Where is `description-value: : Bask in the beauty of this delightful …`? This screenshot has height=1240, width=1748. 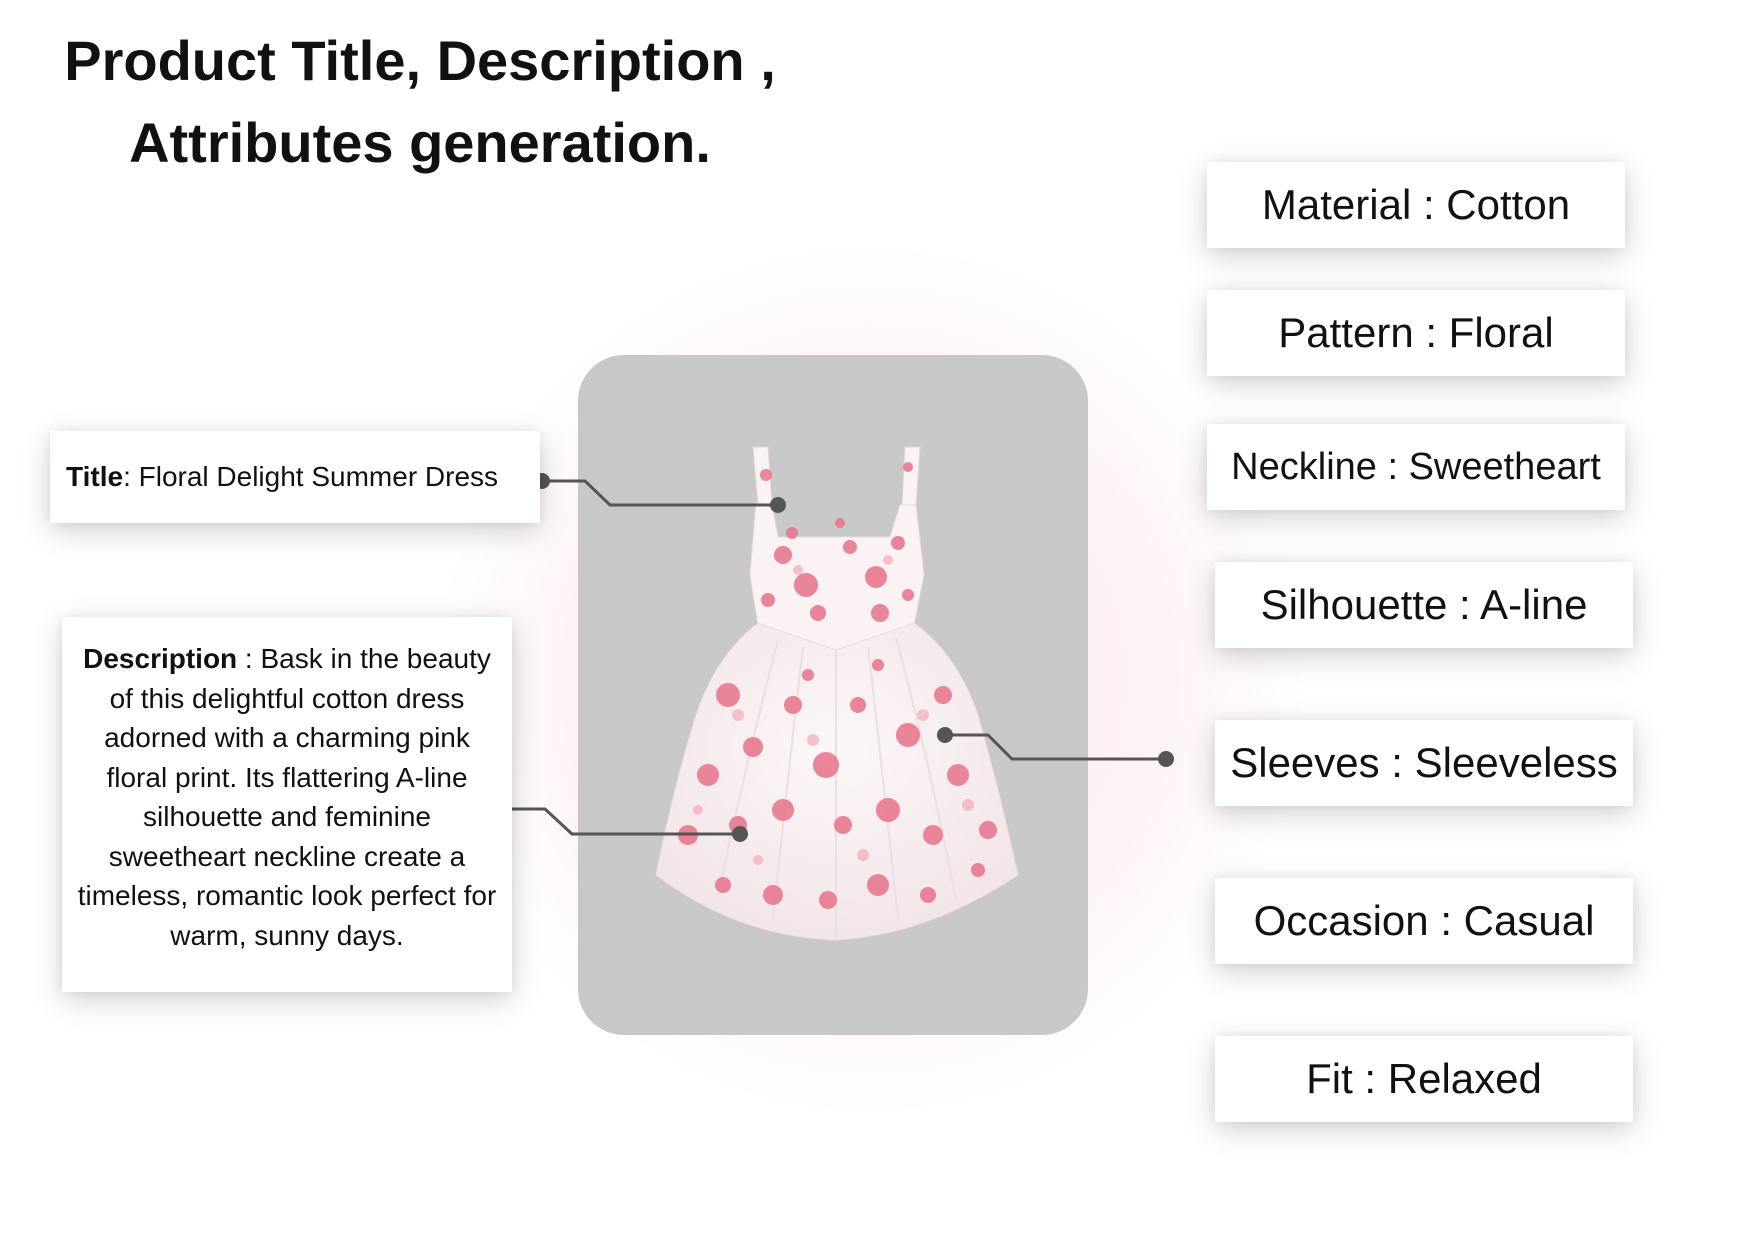
description-value: : Bask in the beauty of this delightful … is located at coordinates (287, 797).